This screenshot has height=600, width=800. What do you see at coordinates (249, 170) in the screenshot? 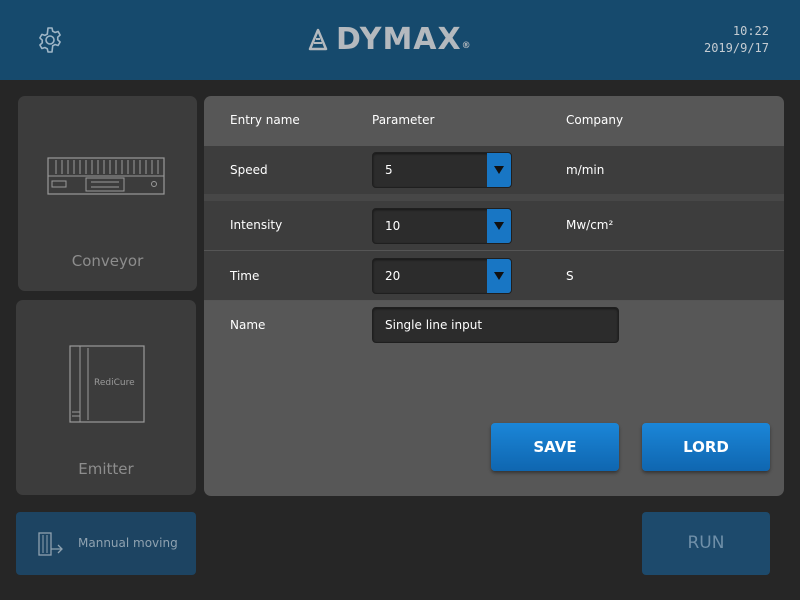
I see `row-label-speed: Speed` at bounding box center [249, 170].